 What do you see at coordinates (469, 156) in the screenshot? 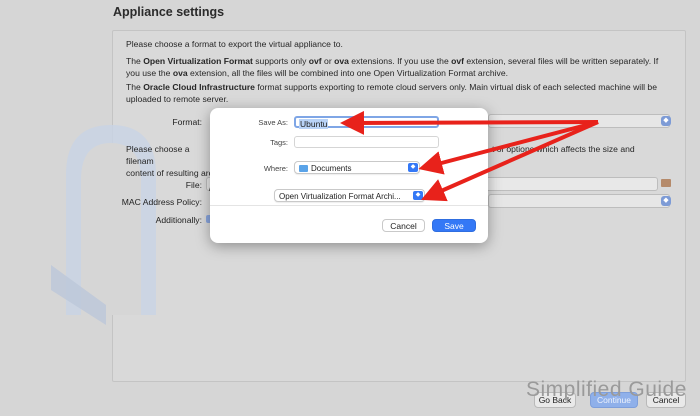
I see `annotation-arrows` at bounding box center [469, 156].